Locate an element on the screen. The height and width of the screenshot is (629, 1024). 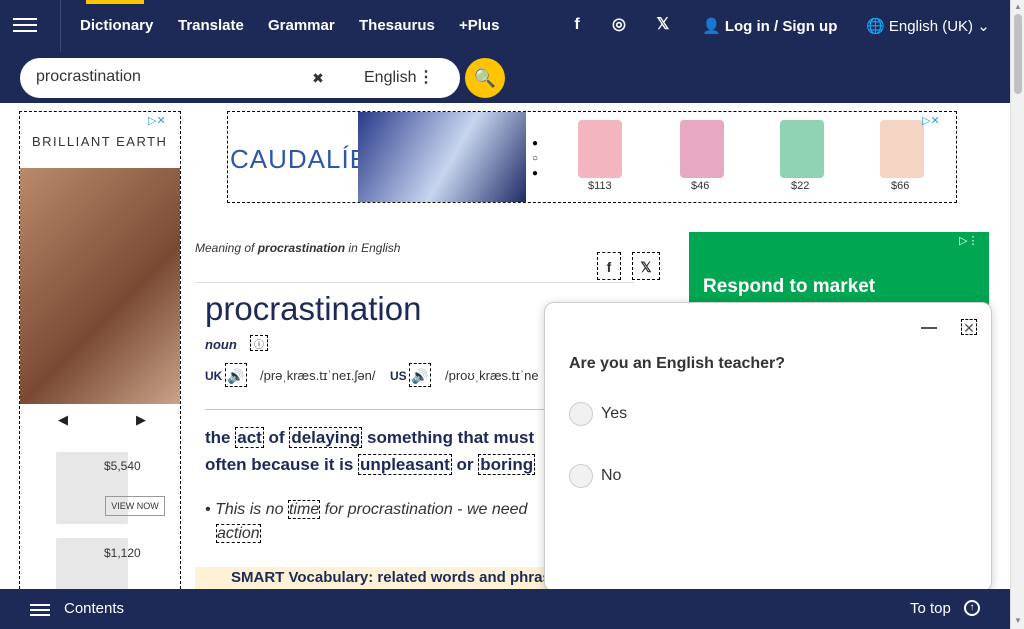
minimize-icon is located at coordinates (929, 325).